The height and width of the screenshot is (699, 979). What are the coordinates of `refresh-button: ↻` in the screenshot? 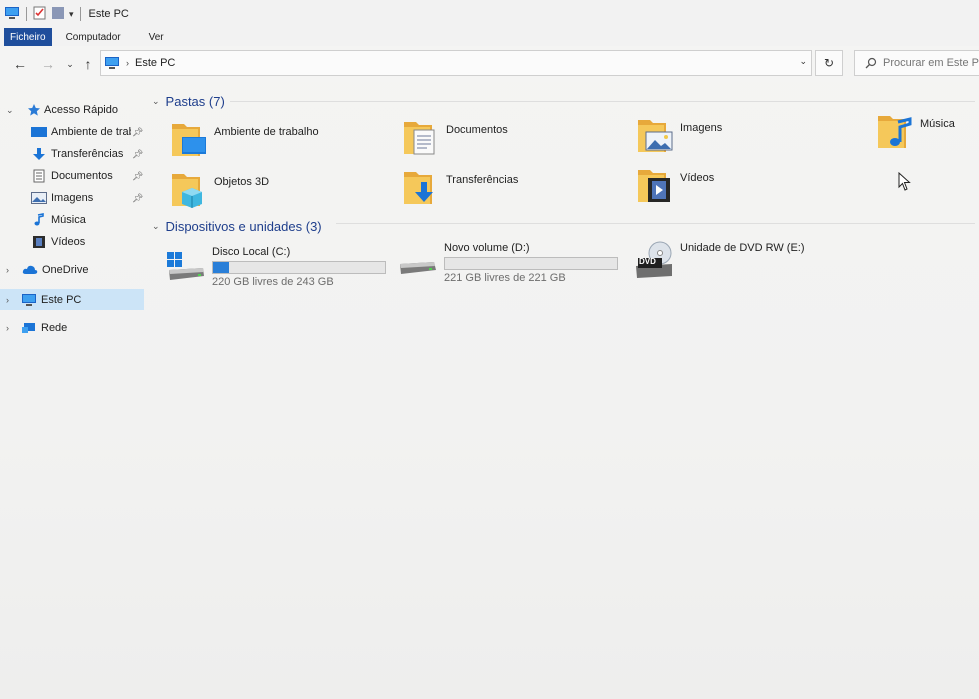 It's located at (829, 63).